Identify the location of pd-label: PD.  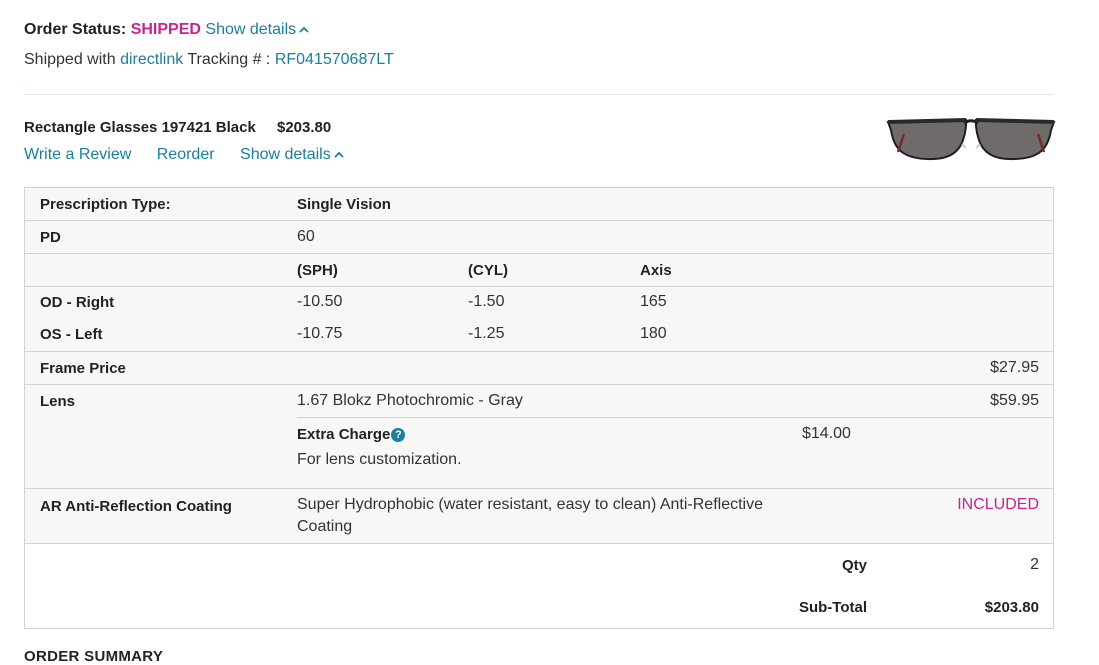
(50, 237).